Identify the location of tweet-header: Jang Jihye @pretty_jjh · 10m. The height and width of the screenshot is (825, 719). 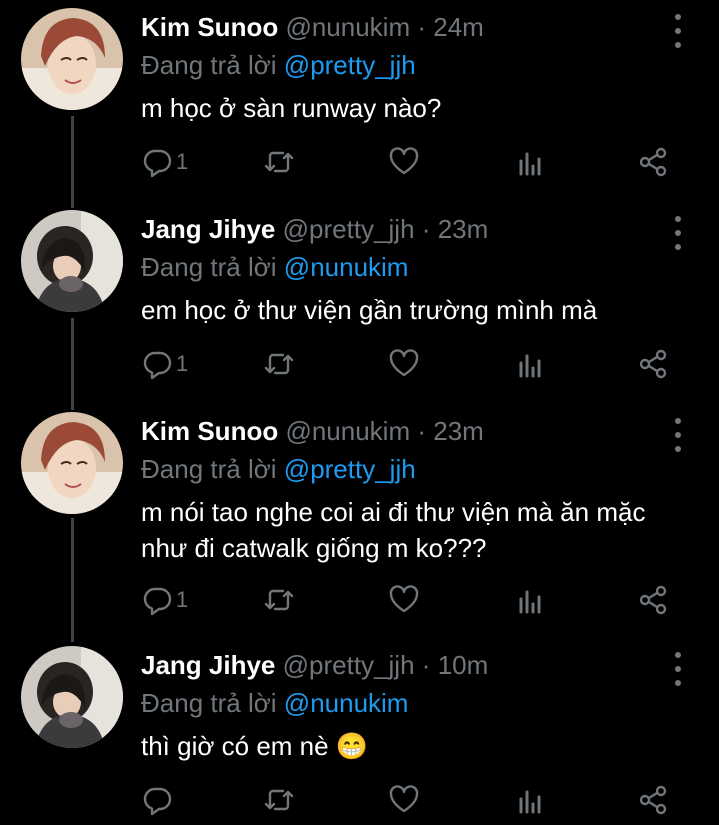
(314, 665).